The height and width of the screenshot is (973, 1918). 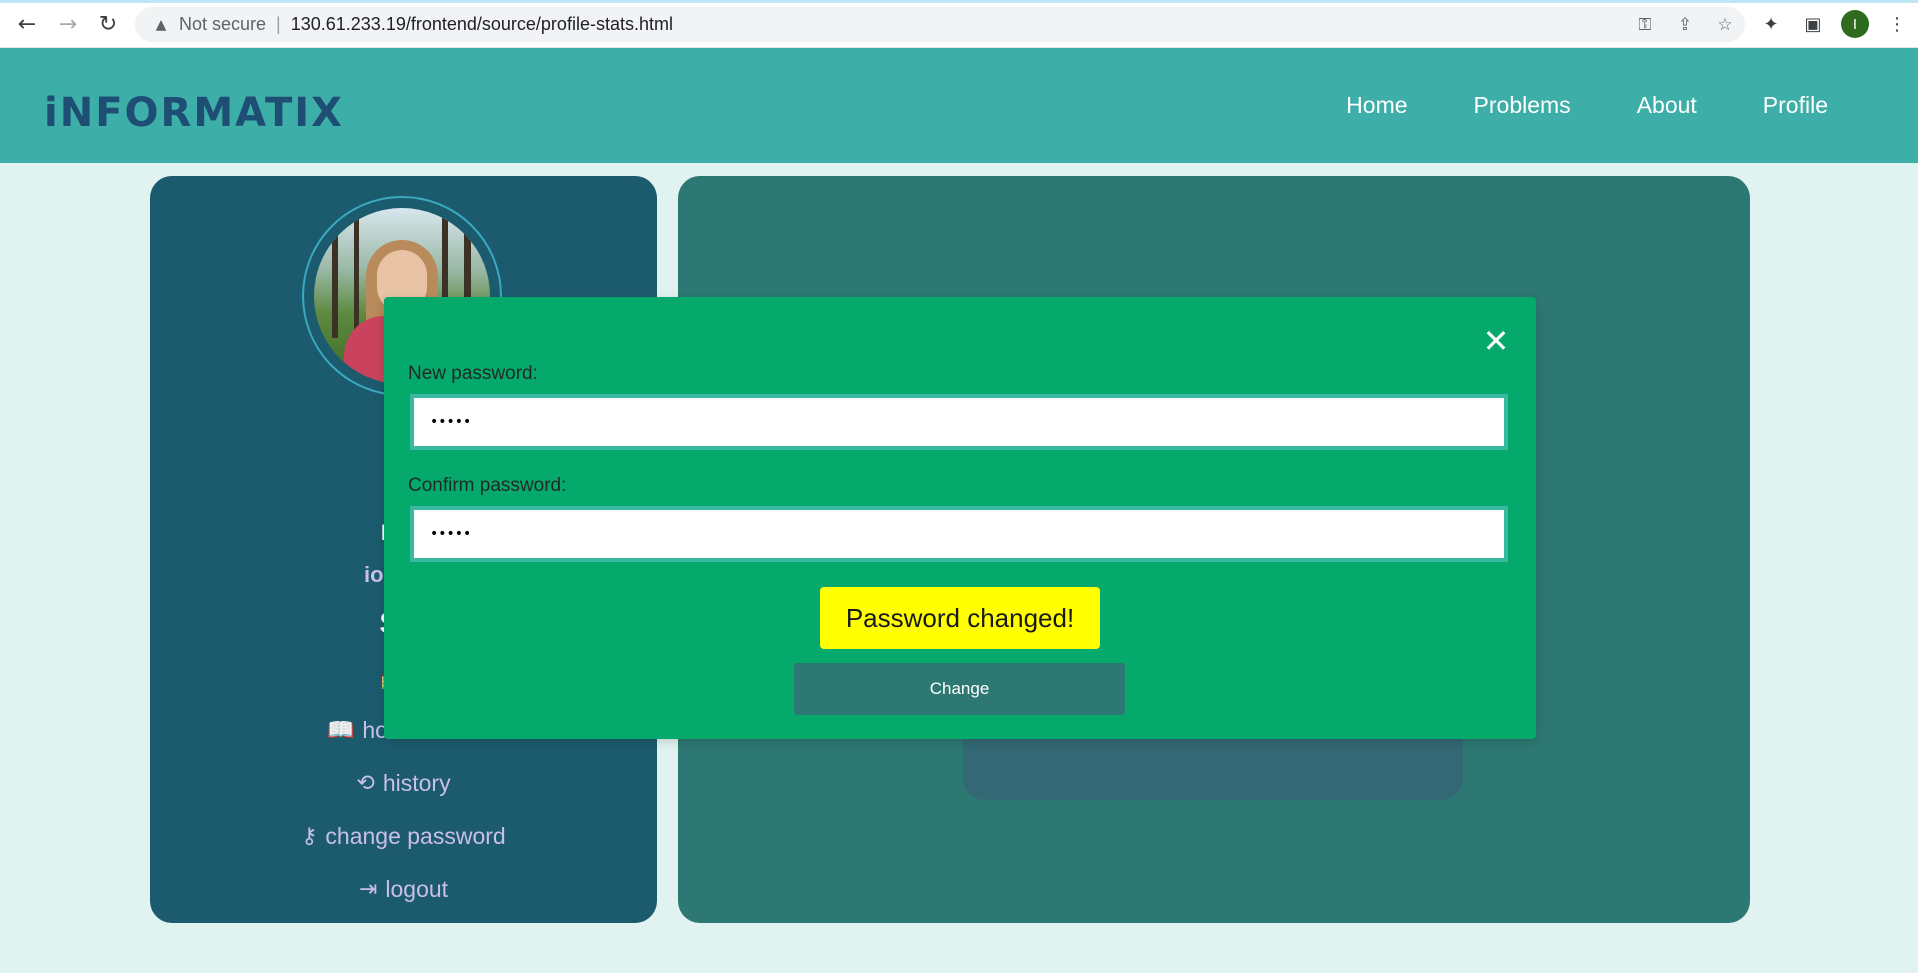 I want to click on nav-problems-link: Problems, so click(x=1522, y=105).